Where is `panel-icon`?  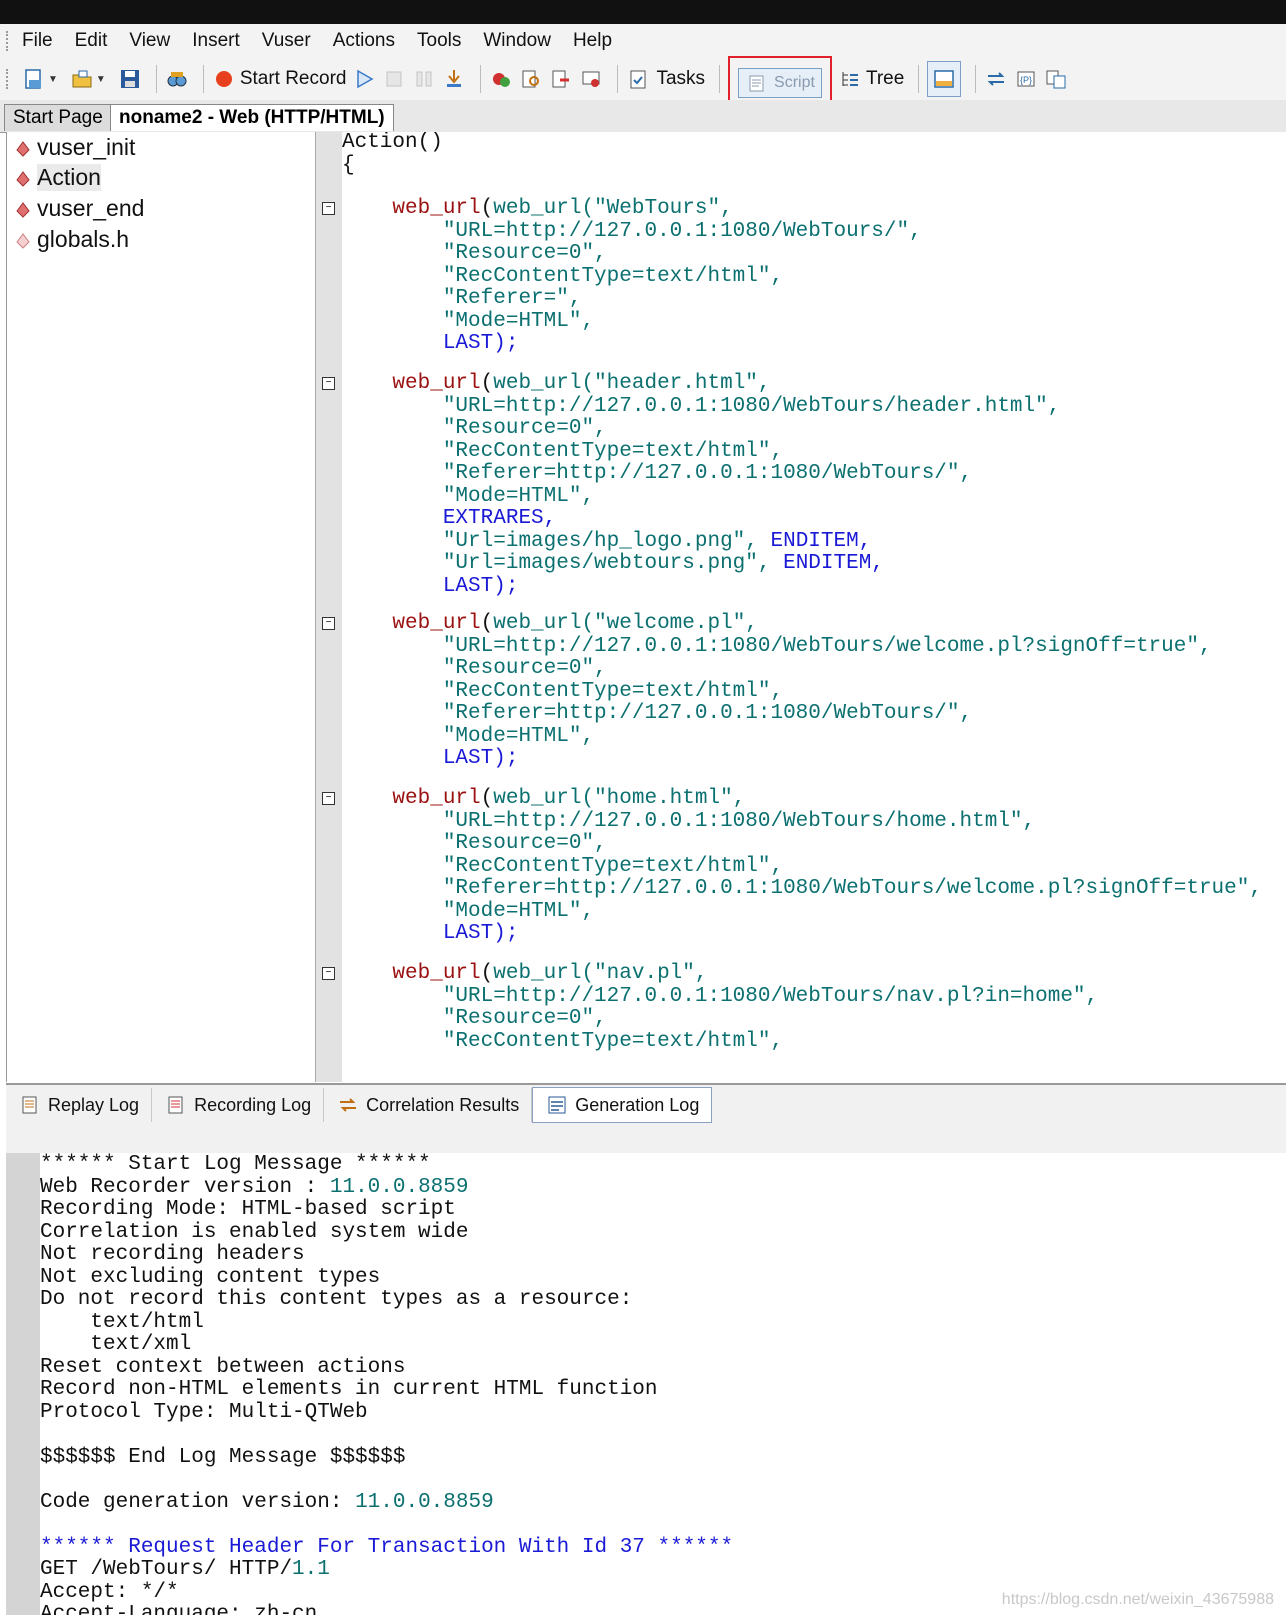
panel-icon is located at coordinates (944, 79).